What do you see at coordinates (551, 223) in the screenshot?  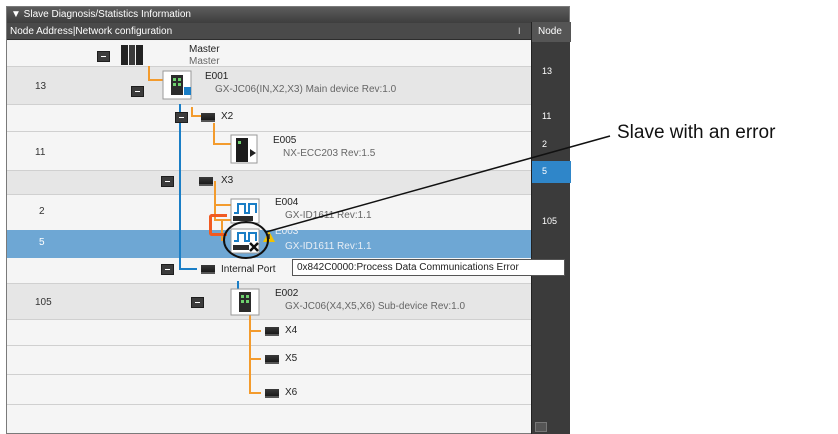 I see `node-cell: 105` at bounding box center [551, 223].